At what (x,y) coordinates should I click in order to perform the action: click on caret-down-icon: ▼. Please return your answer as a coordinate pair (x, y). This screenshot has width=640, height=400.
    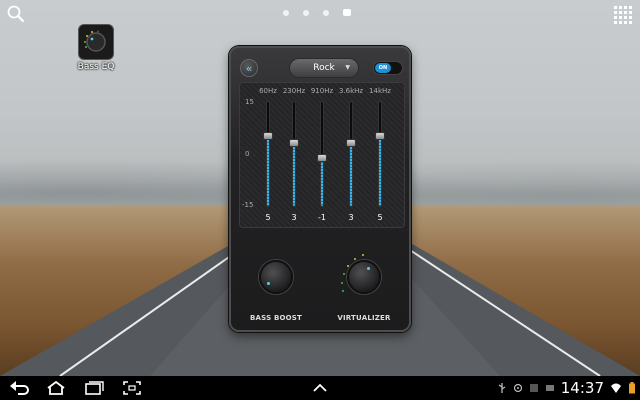
    Looking at the image, I should click on (347, 67).